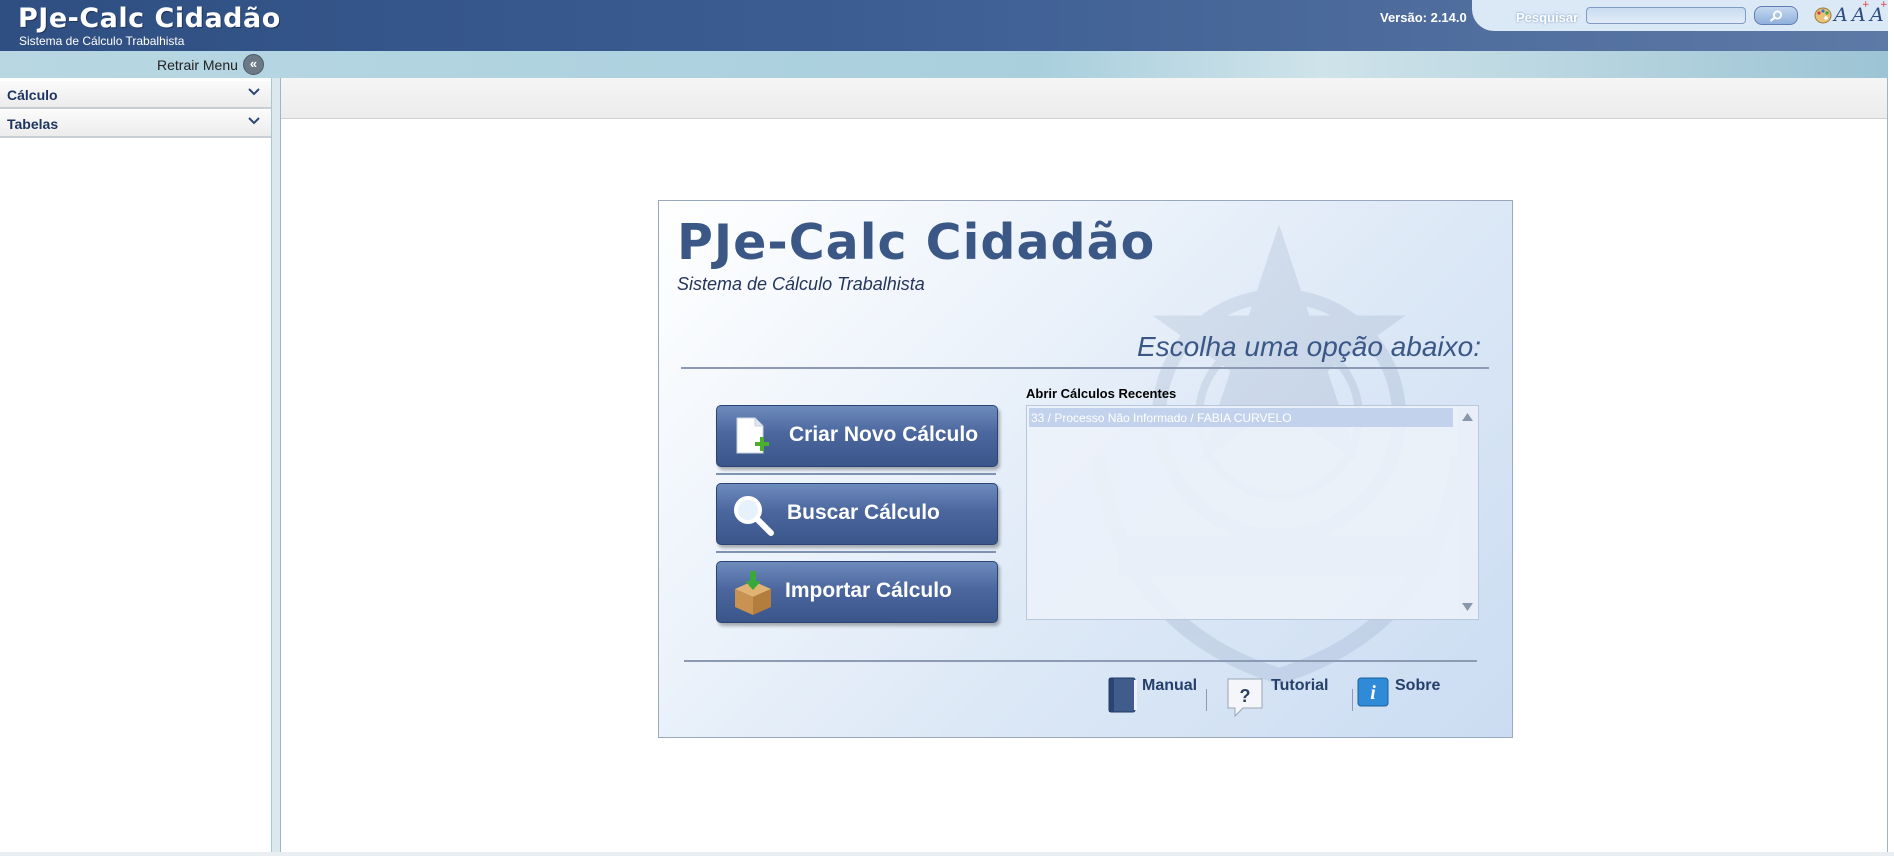  I want to click on search-icon, so click(1775, 16).